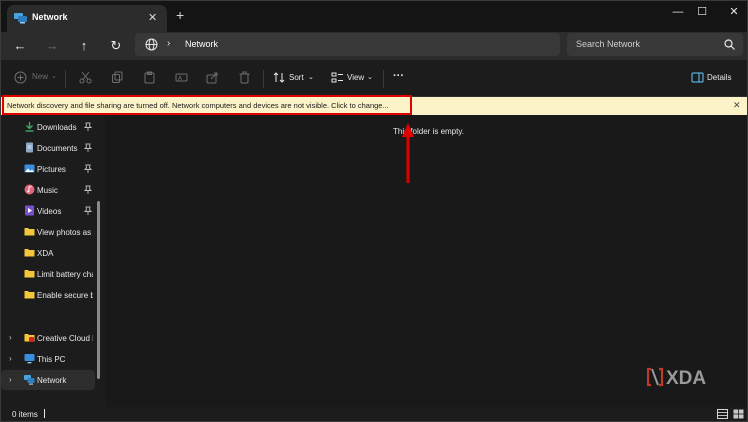 The image size is (748, 422). Describe the element at coordinates (212, 77) in the screenshot. I see `share-icon` at that location.